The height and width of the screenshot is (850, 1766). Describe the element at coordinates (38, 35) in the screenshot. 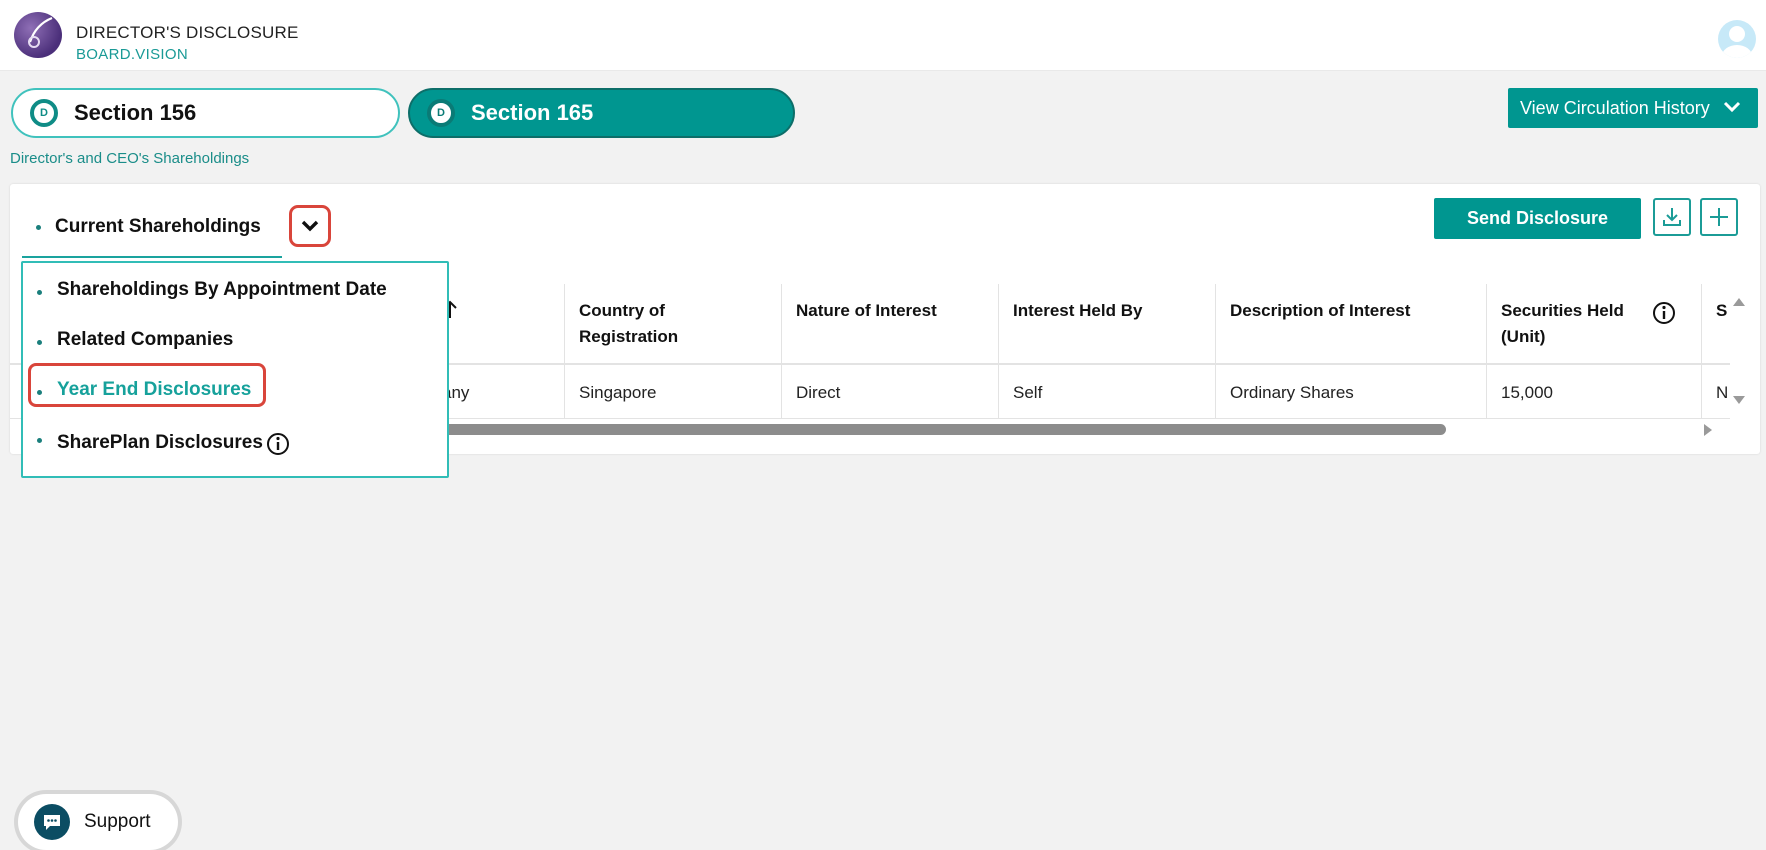

I see `feather-logo-icon` at that location.